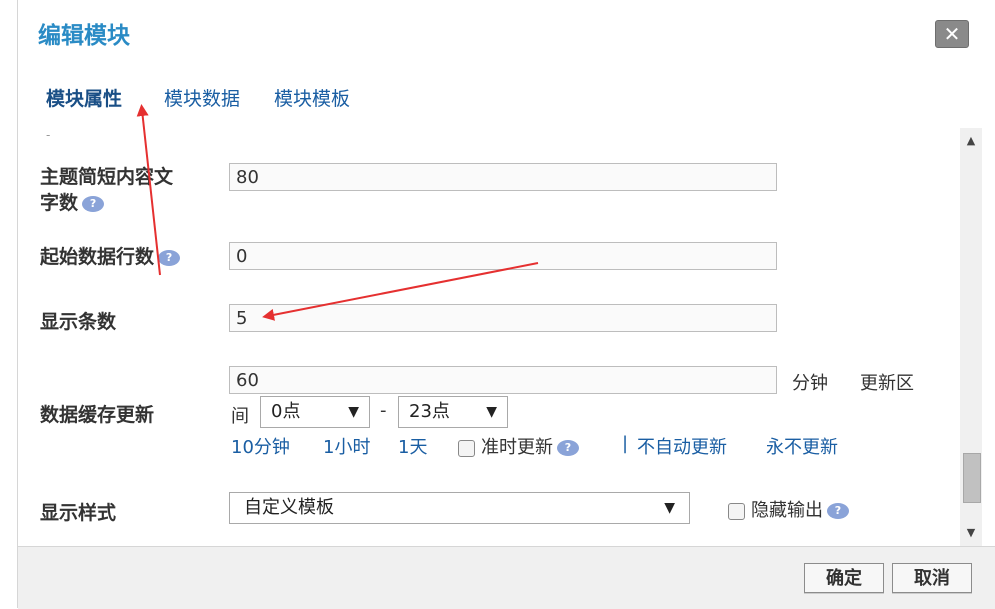 The width and height of the screenshot is (995, 609). What do you see at coordinates (289, 507) in the screenshot?
I see `display-style-value: 自定义模板` at bounding box center [289, 507].